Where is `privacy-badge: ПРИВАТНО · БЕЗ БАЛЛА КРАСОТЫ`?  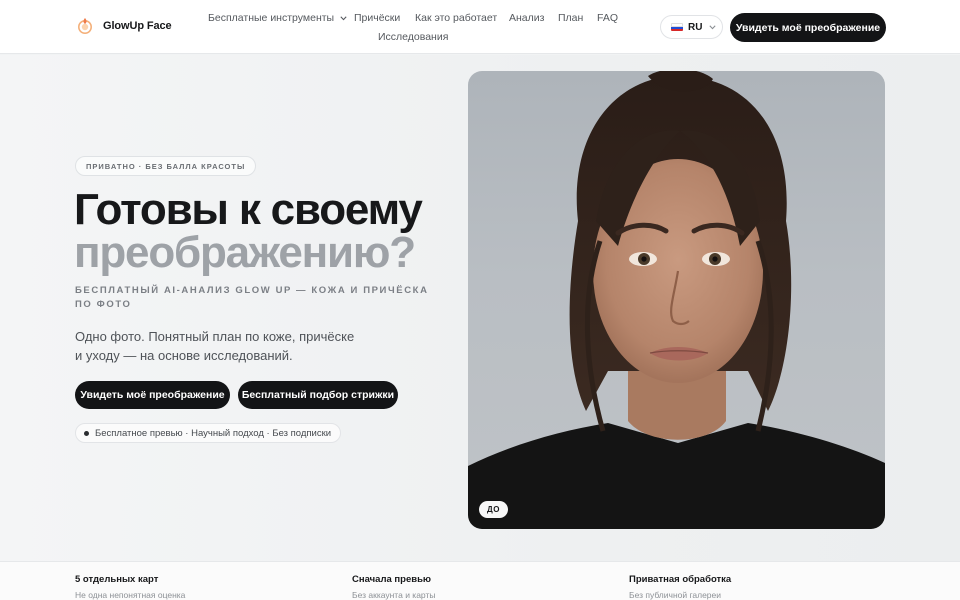
privacy-badge: ПРИВАТНО · БЕЗ БАЛЛА КРАСОТЫ is located at coordinates (166, 166).